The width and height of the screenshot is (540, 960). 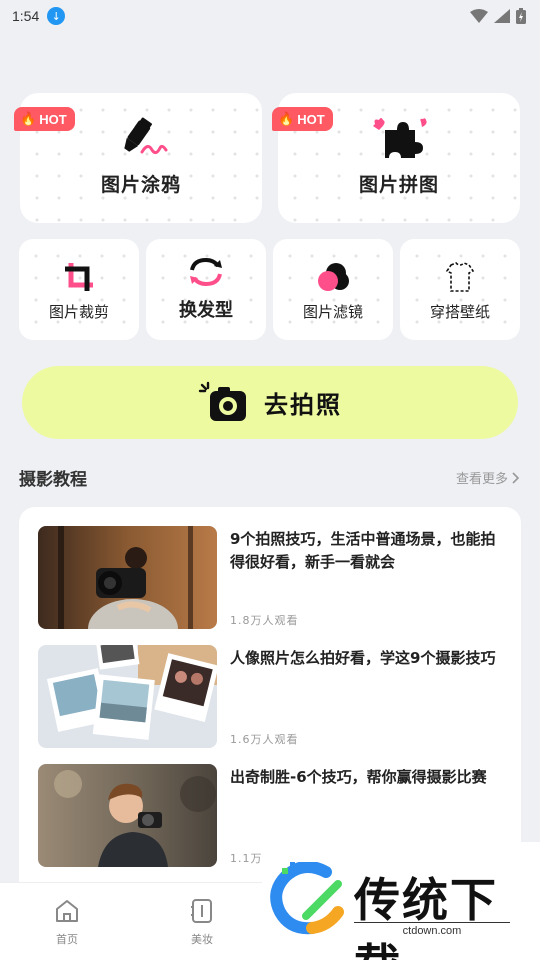 I want to click on feature-label: 换发型, so click(x=206, y=310).